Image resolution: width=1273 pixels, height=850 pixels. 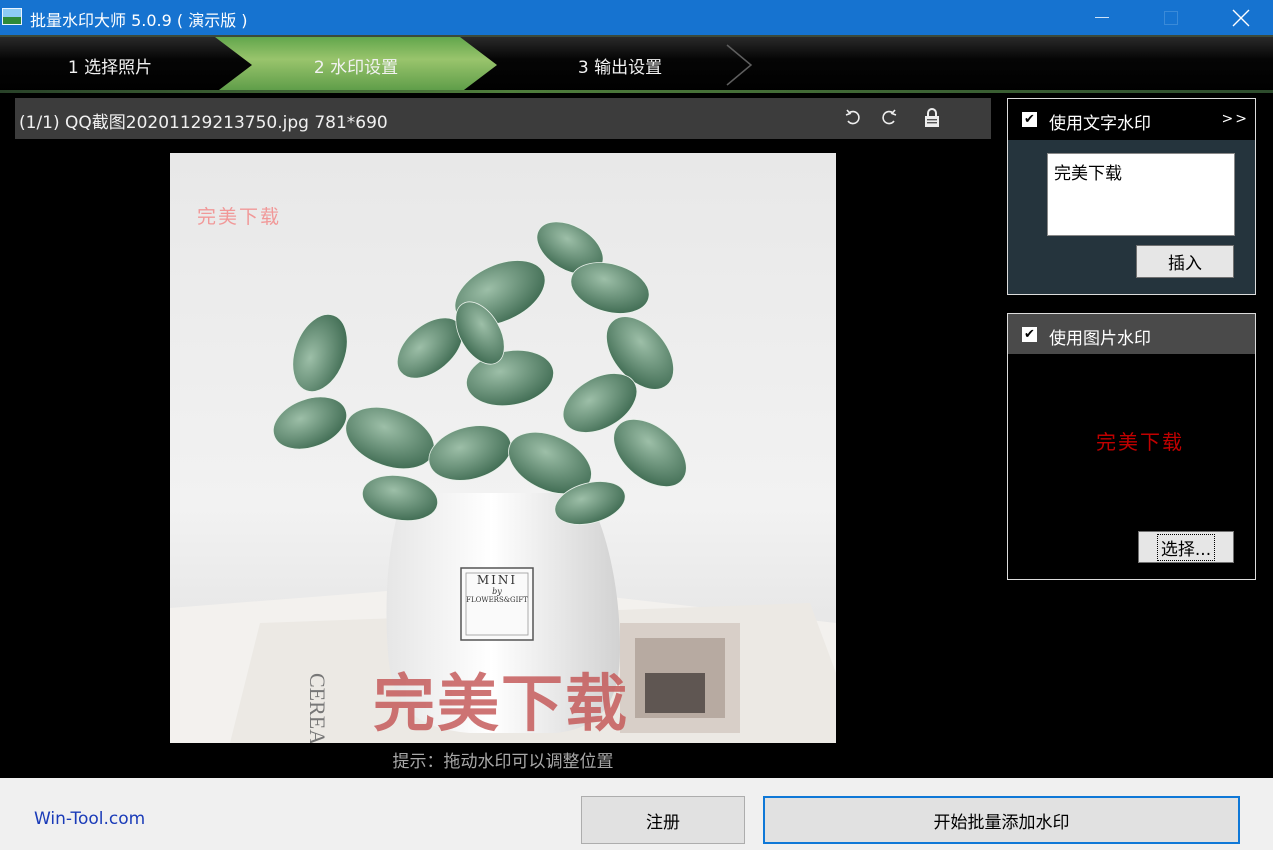 I want to click on vase-label: MINI by FLOWERS&GIFT, so click(x=497, y=588).